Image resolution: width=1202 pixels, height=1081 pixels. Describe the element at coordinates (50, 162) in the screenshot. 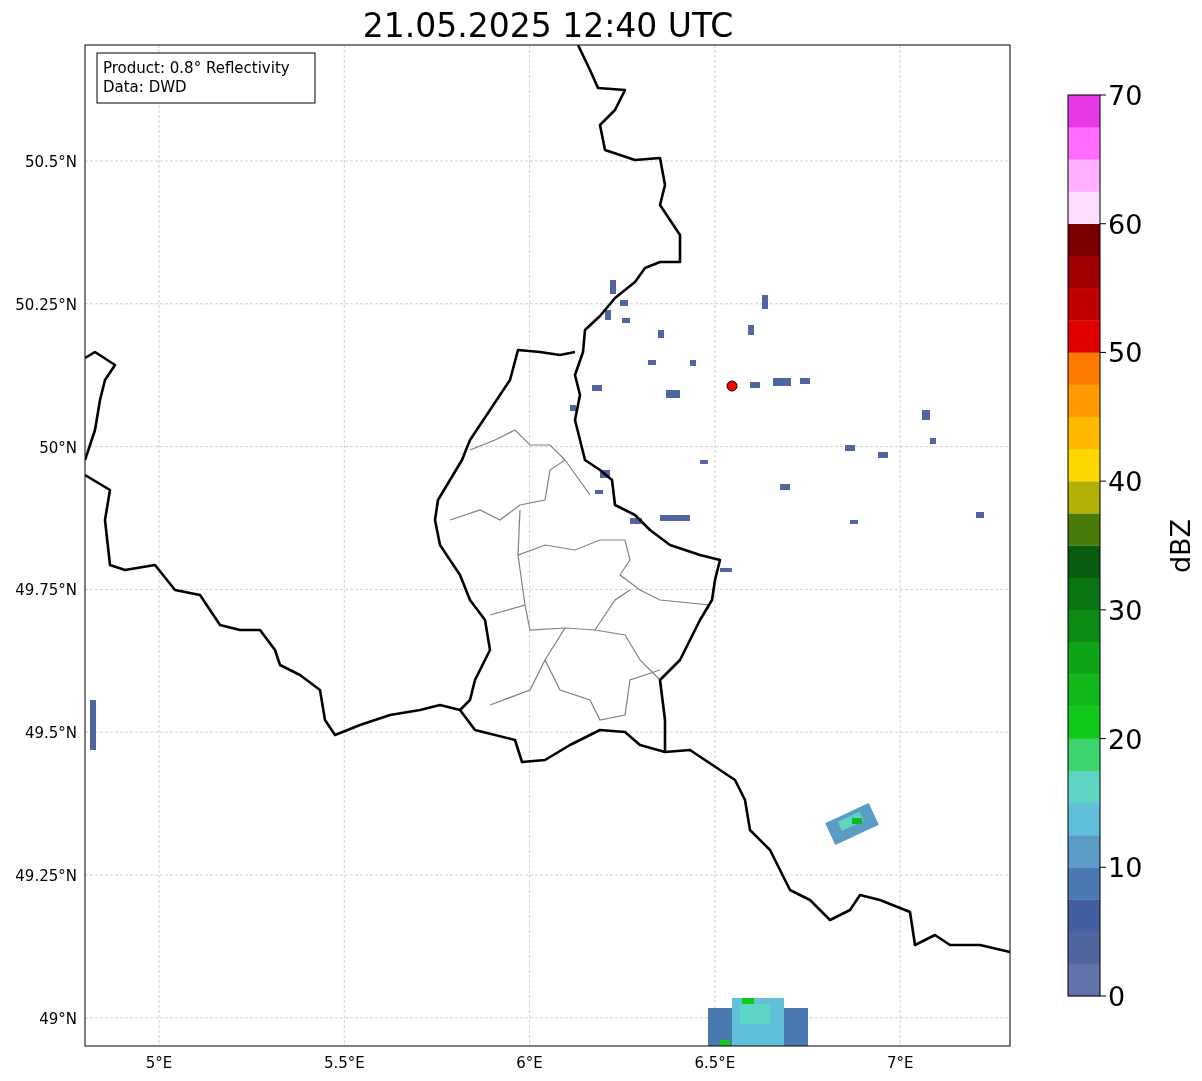

I see `axis-tick-label: 50.5°N` at that location.